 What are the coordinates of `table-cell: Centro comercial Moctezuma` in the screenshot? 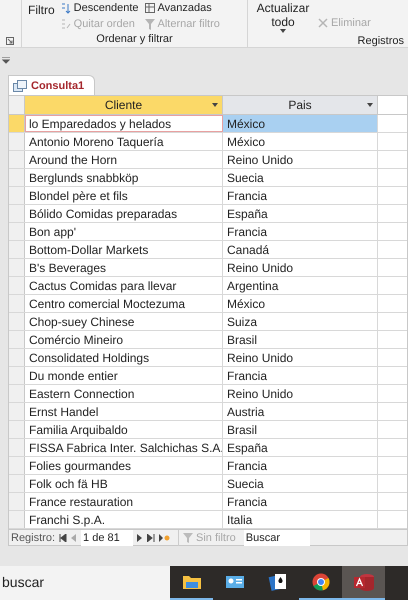 It's located at (124, 303).